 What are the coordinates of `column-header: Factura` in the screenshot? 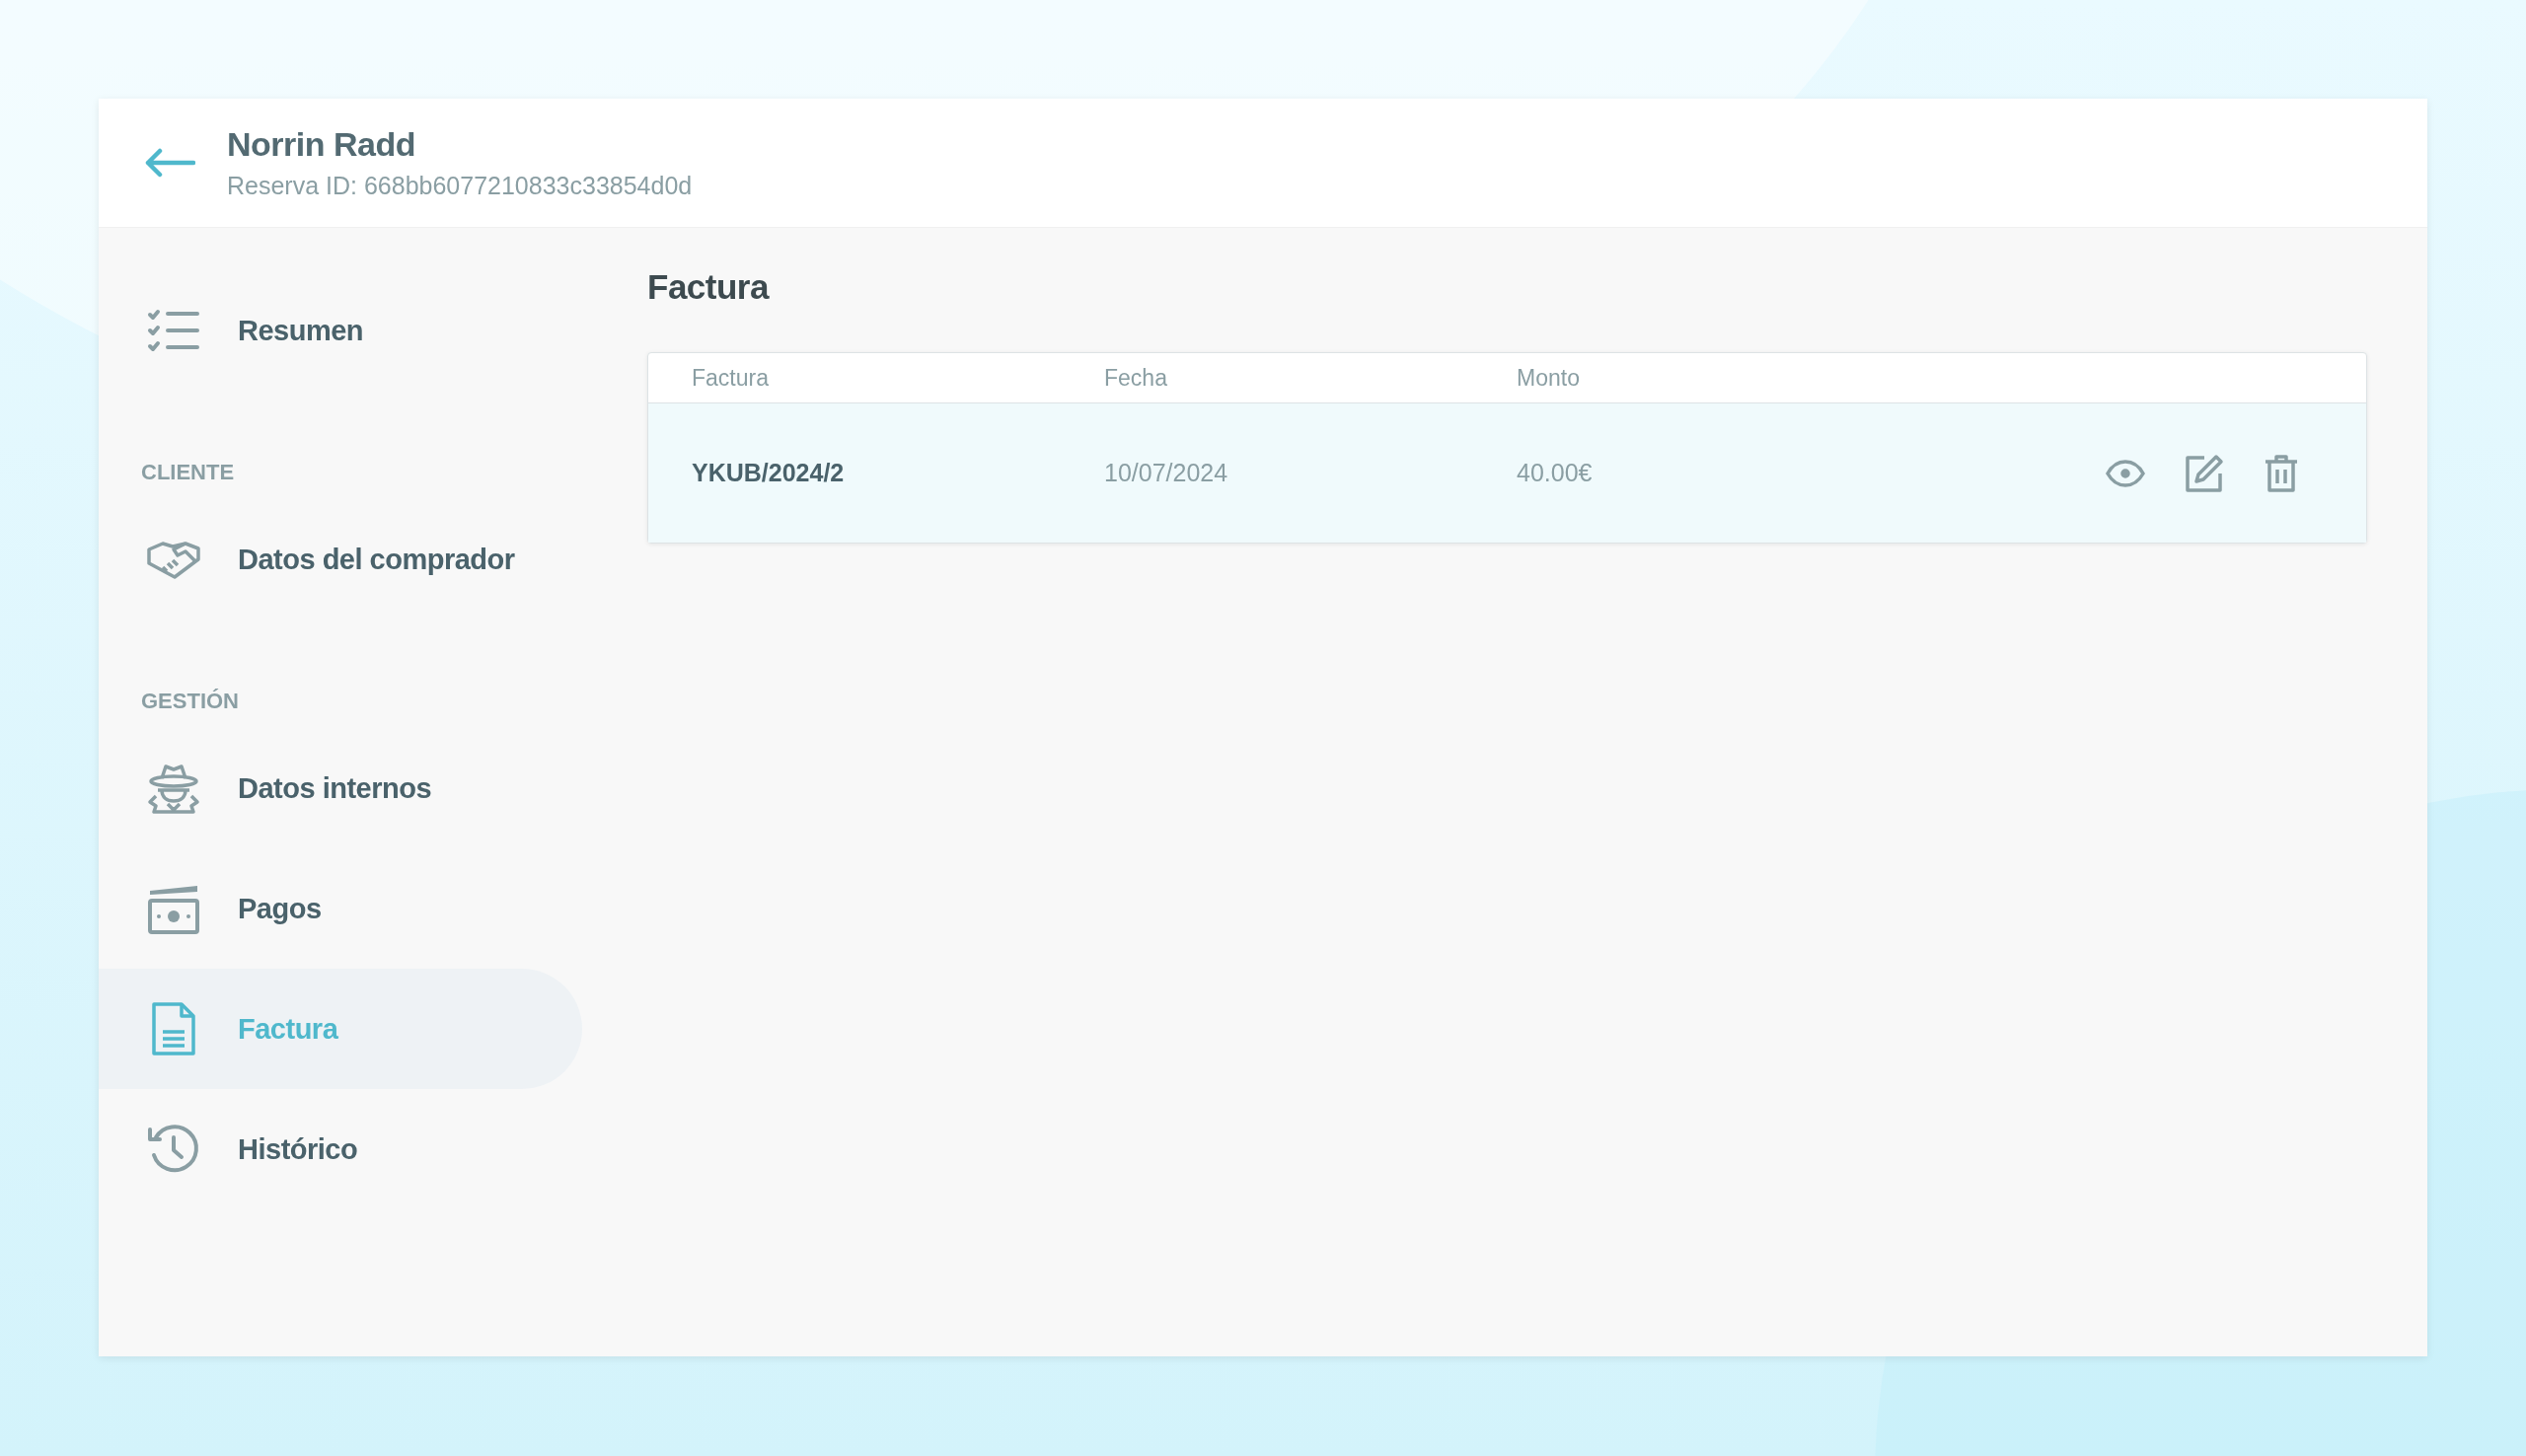 It's located at (731, 378).